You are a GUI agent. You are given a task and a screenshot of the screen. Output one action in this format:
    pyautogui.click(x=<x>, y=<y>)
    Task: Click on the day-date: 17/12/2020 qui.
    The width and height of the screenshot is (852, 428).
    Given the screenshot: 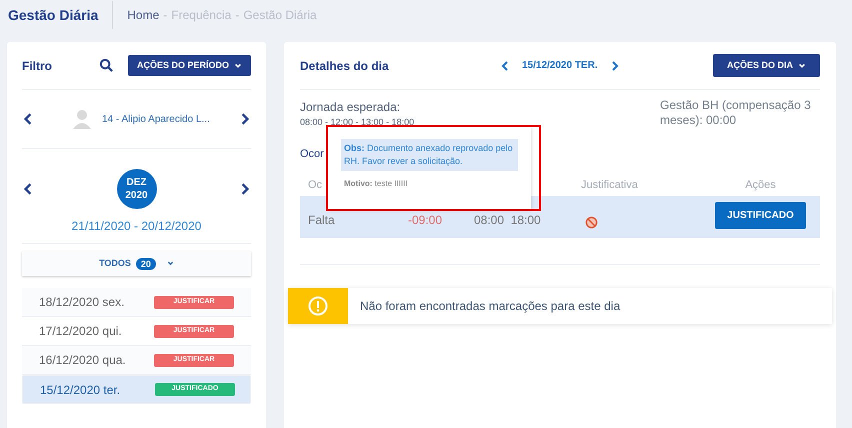 What is the action you would take?
    pyautogui.click(x=80, y=331)
    